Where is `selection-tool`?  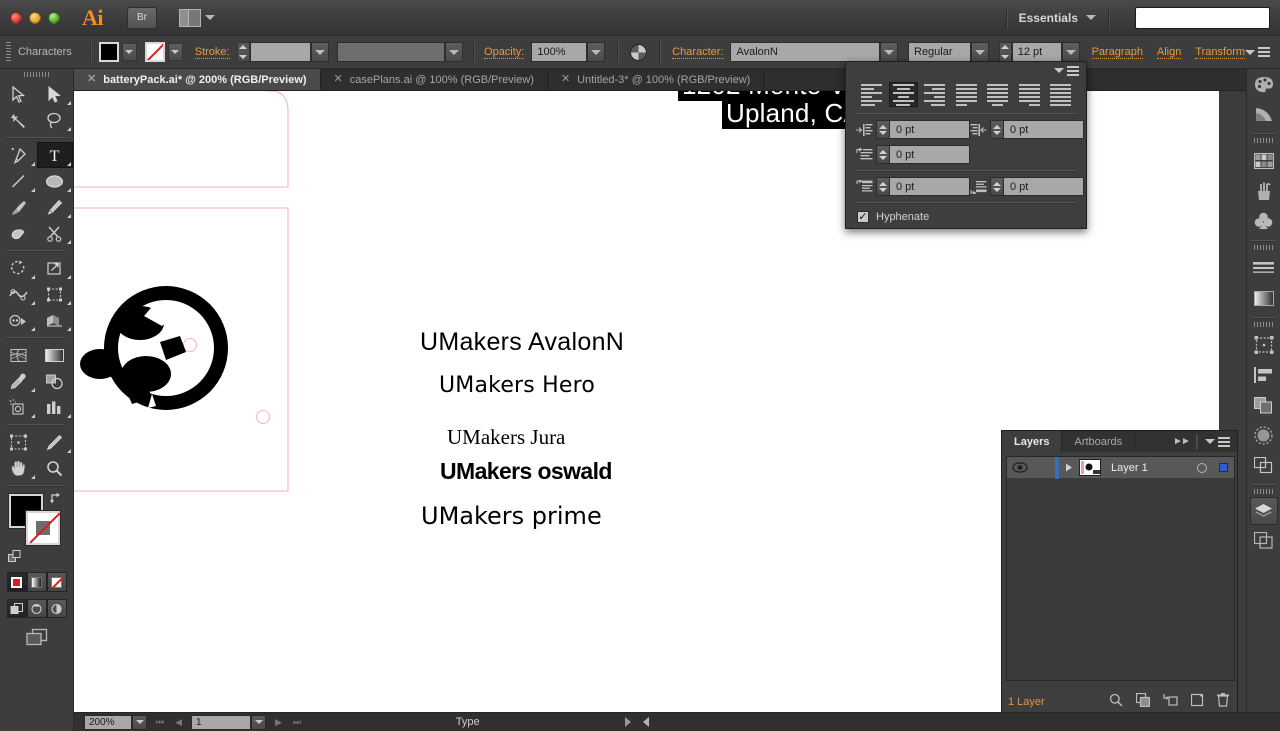 selection-tool is located at coordinates (18, 94).